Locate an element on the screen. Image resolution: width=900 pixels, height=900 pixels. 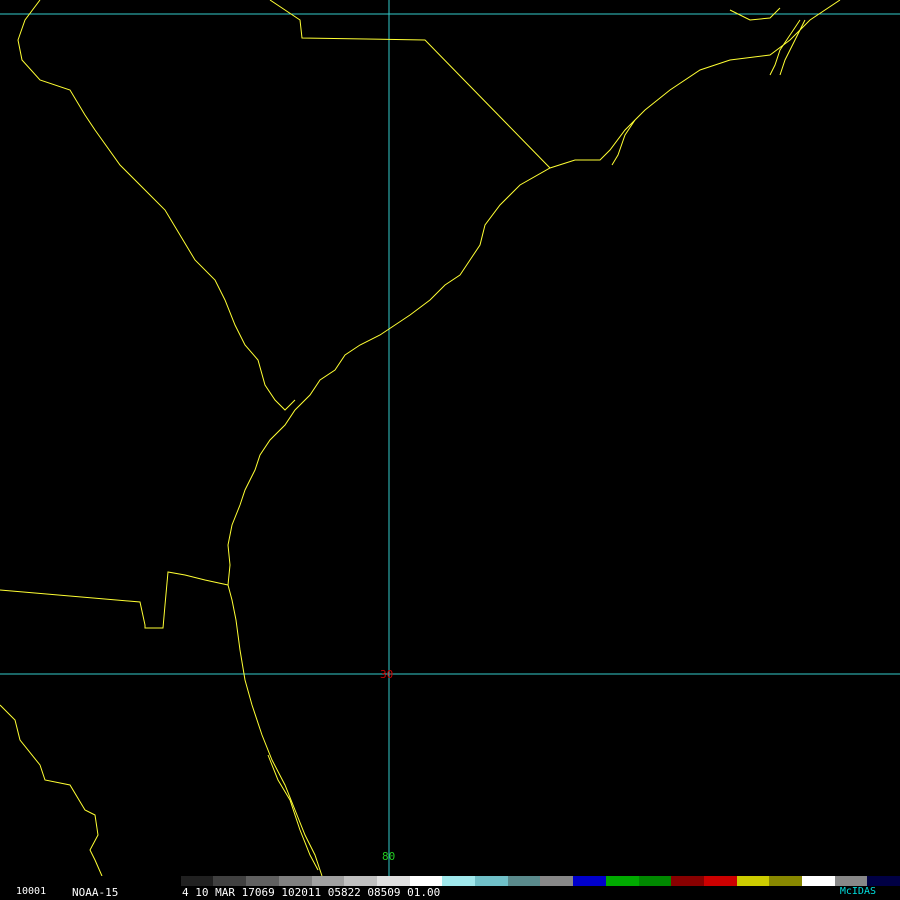
mcidas-logo: McIDAS is located at coordinates (857, 891).